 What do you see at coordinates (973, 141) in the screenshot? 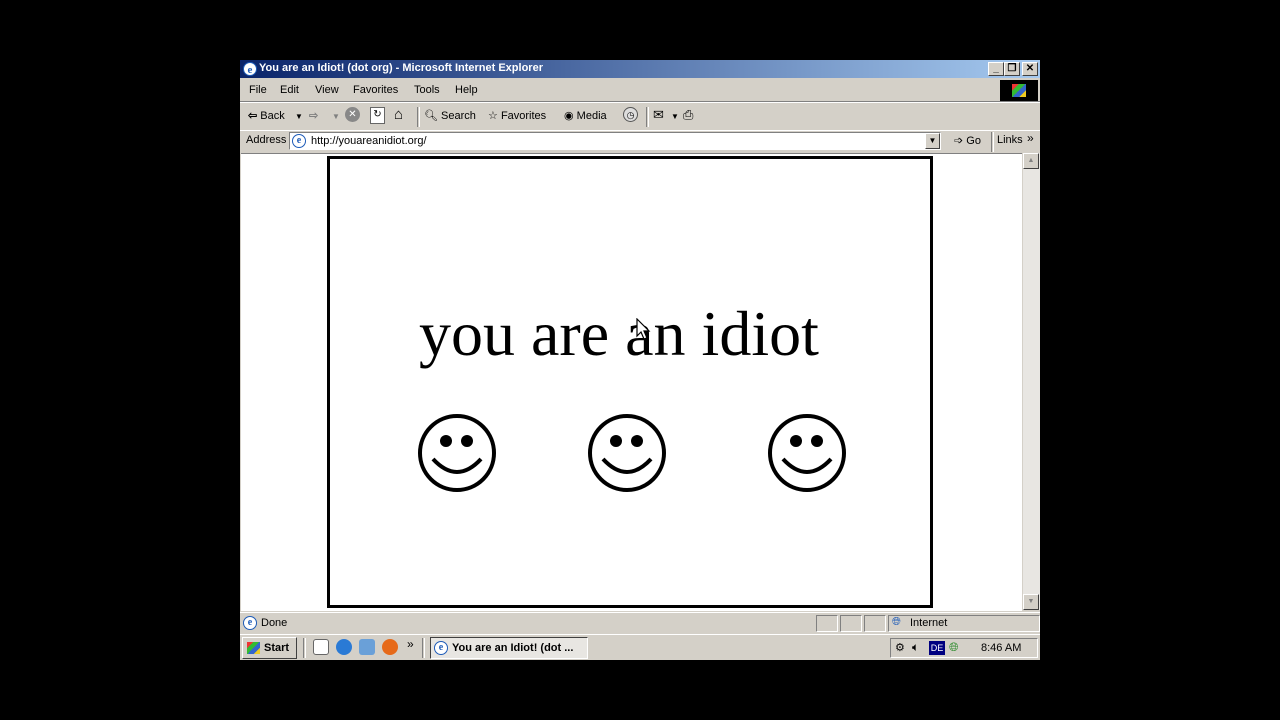
I see `go-label: Go` at bounding box center [973, 141].